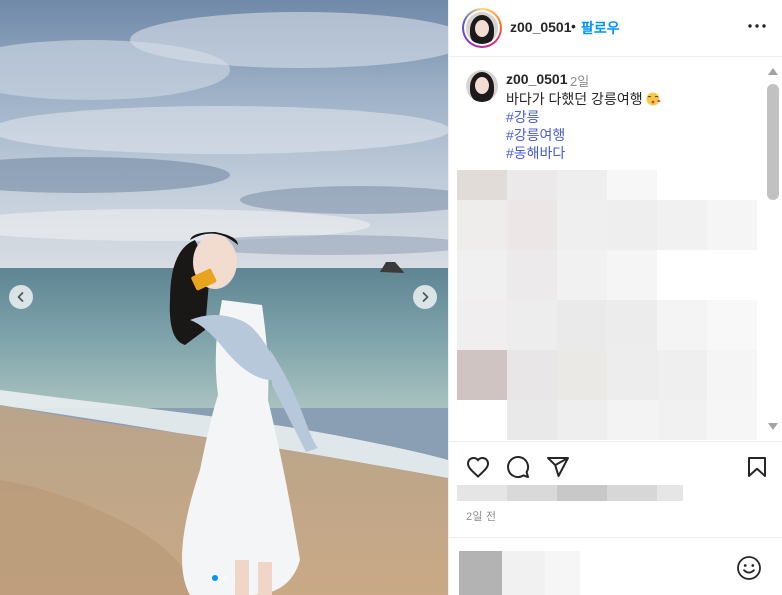 This screenshot has height=595, width=782. Describe the element at coordinates (535, 135) in the screenshot. I see `hashtag-link: #강릉여행` at that location.